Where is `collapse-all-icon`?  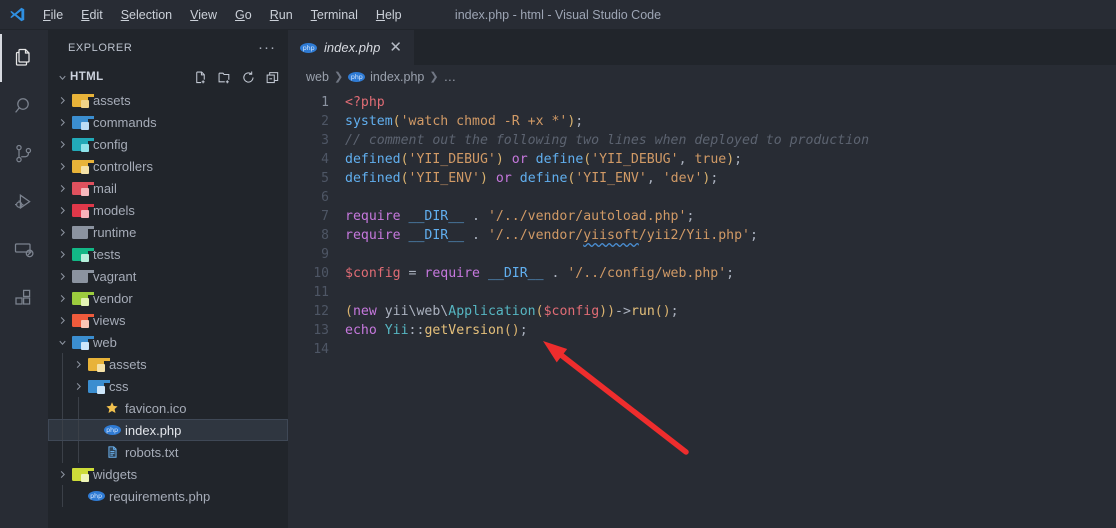
collapse-all-icon is located at coordinates (272, 77).